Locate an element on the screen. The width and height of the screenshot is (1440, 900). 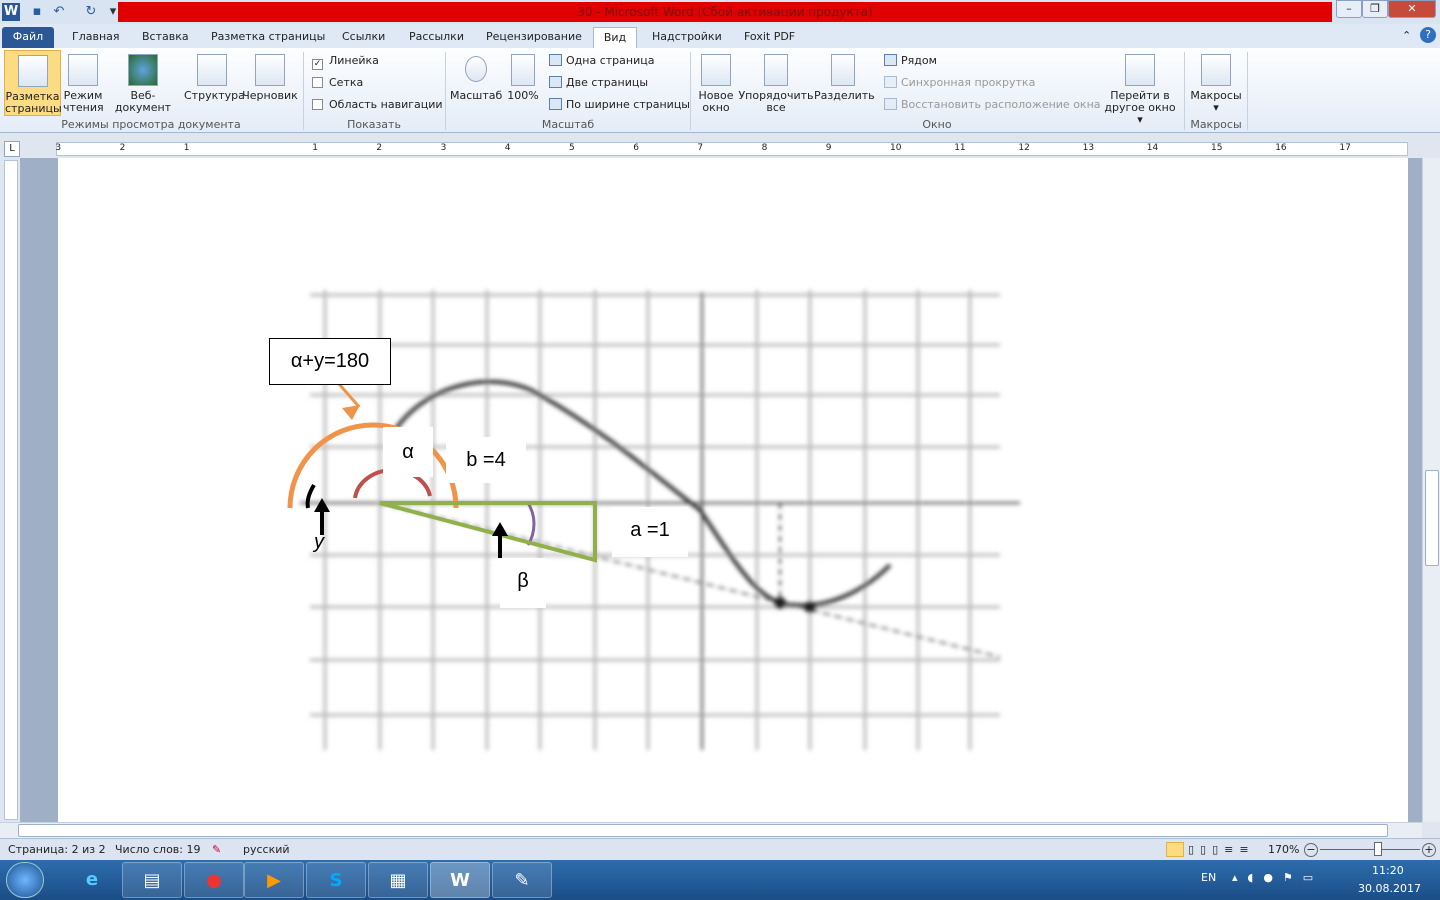
one-page-button: Одна страница is located at coordinates (601, 60).